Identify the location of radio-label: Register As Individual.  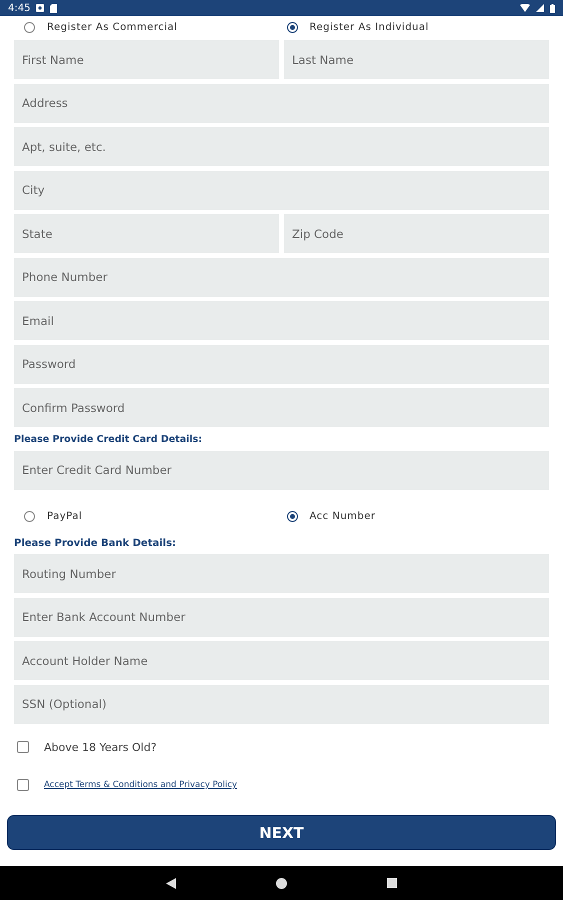
(369, 27).